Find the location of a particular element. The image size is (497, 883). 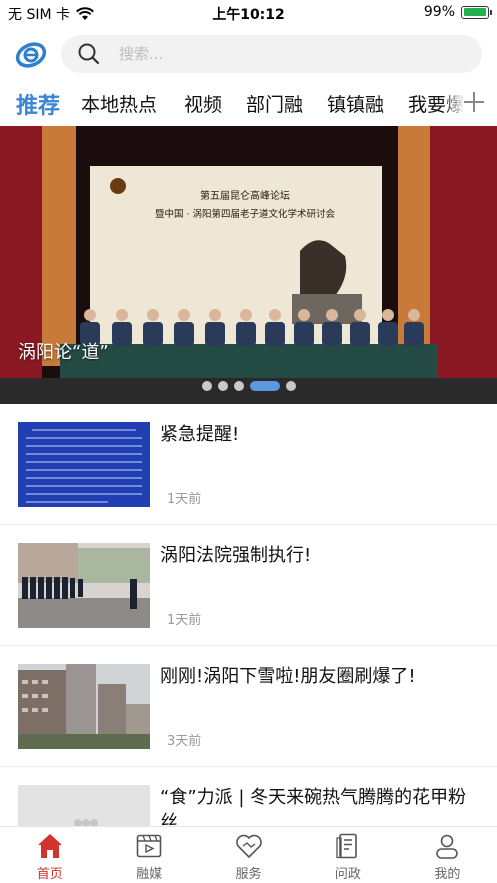

nav-inquiry: 问政 is located at coordinates (347, 855).